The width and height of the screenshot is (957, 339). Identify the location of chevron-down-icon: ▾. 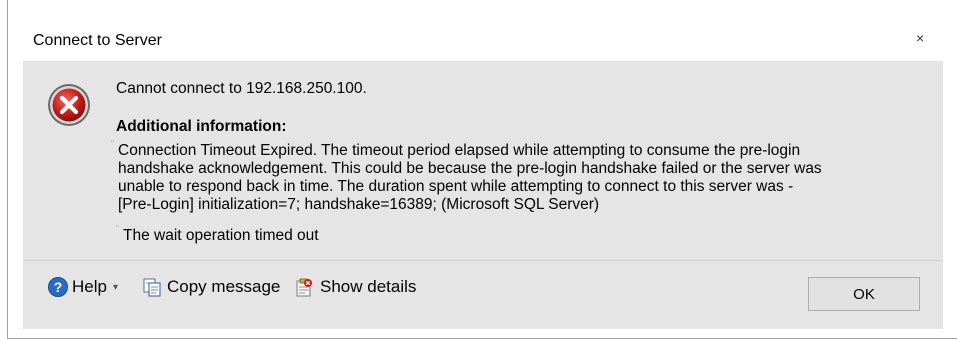
(115, 287).